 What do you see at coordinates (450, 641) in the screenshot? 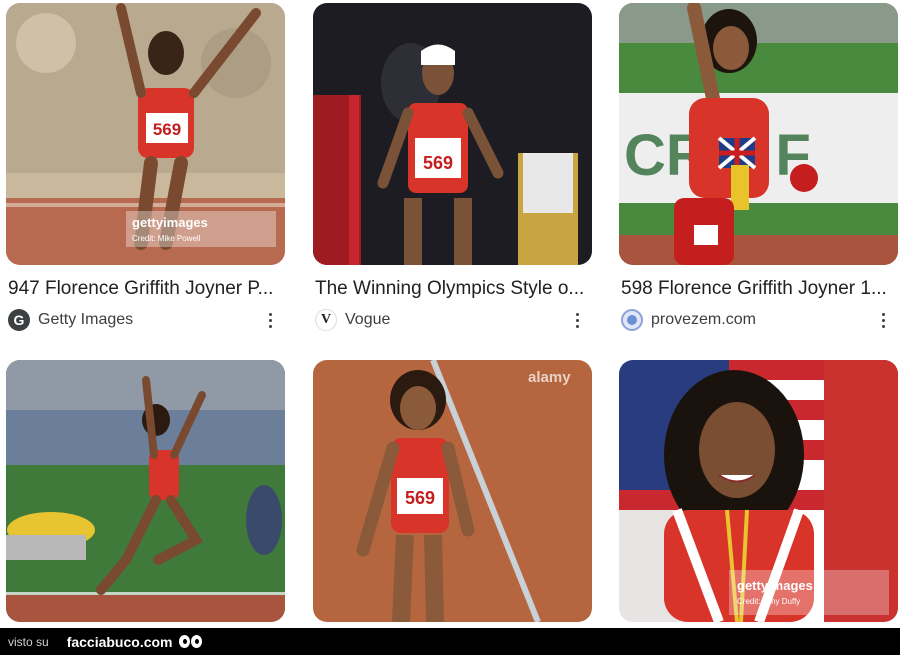
I see `source-footer: visto su facciabuco.com` at bounding box center [450, 641].